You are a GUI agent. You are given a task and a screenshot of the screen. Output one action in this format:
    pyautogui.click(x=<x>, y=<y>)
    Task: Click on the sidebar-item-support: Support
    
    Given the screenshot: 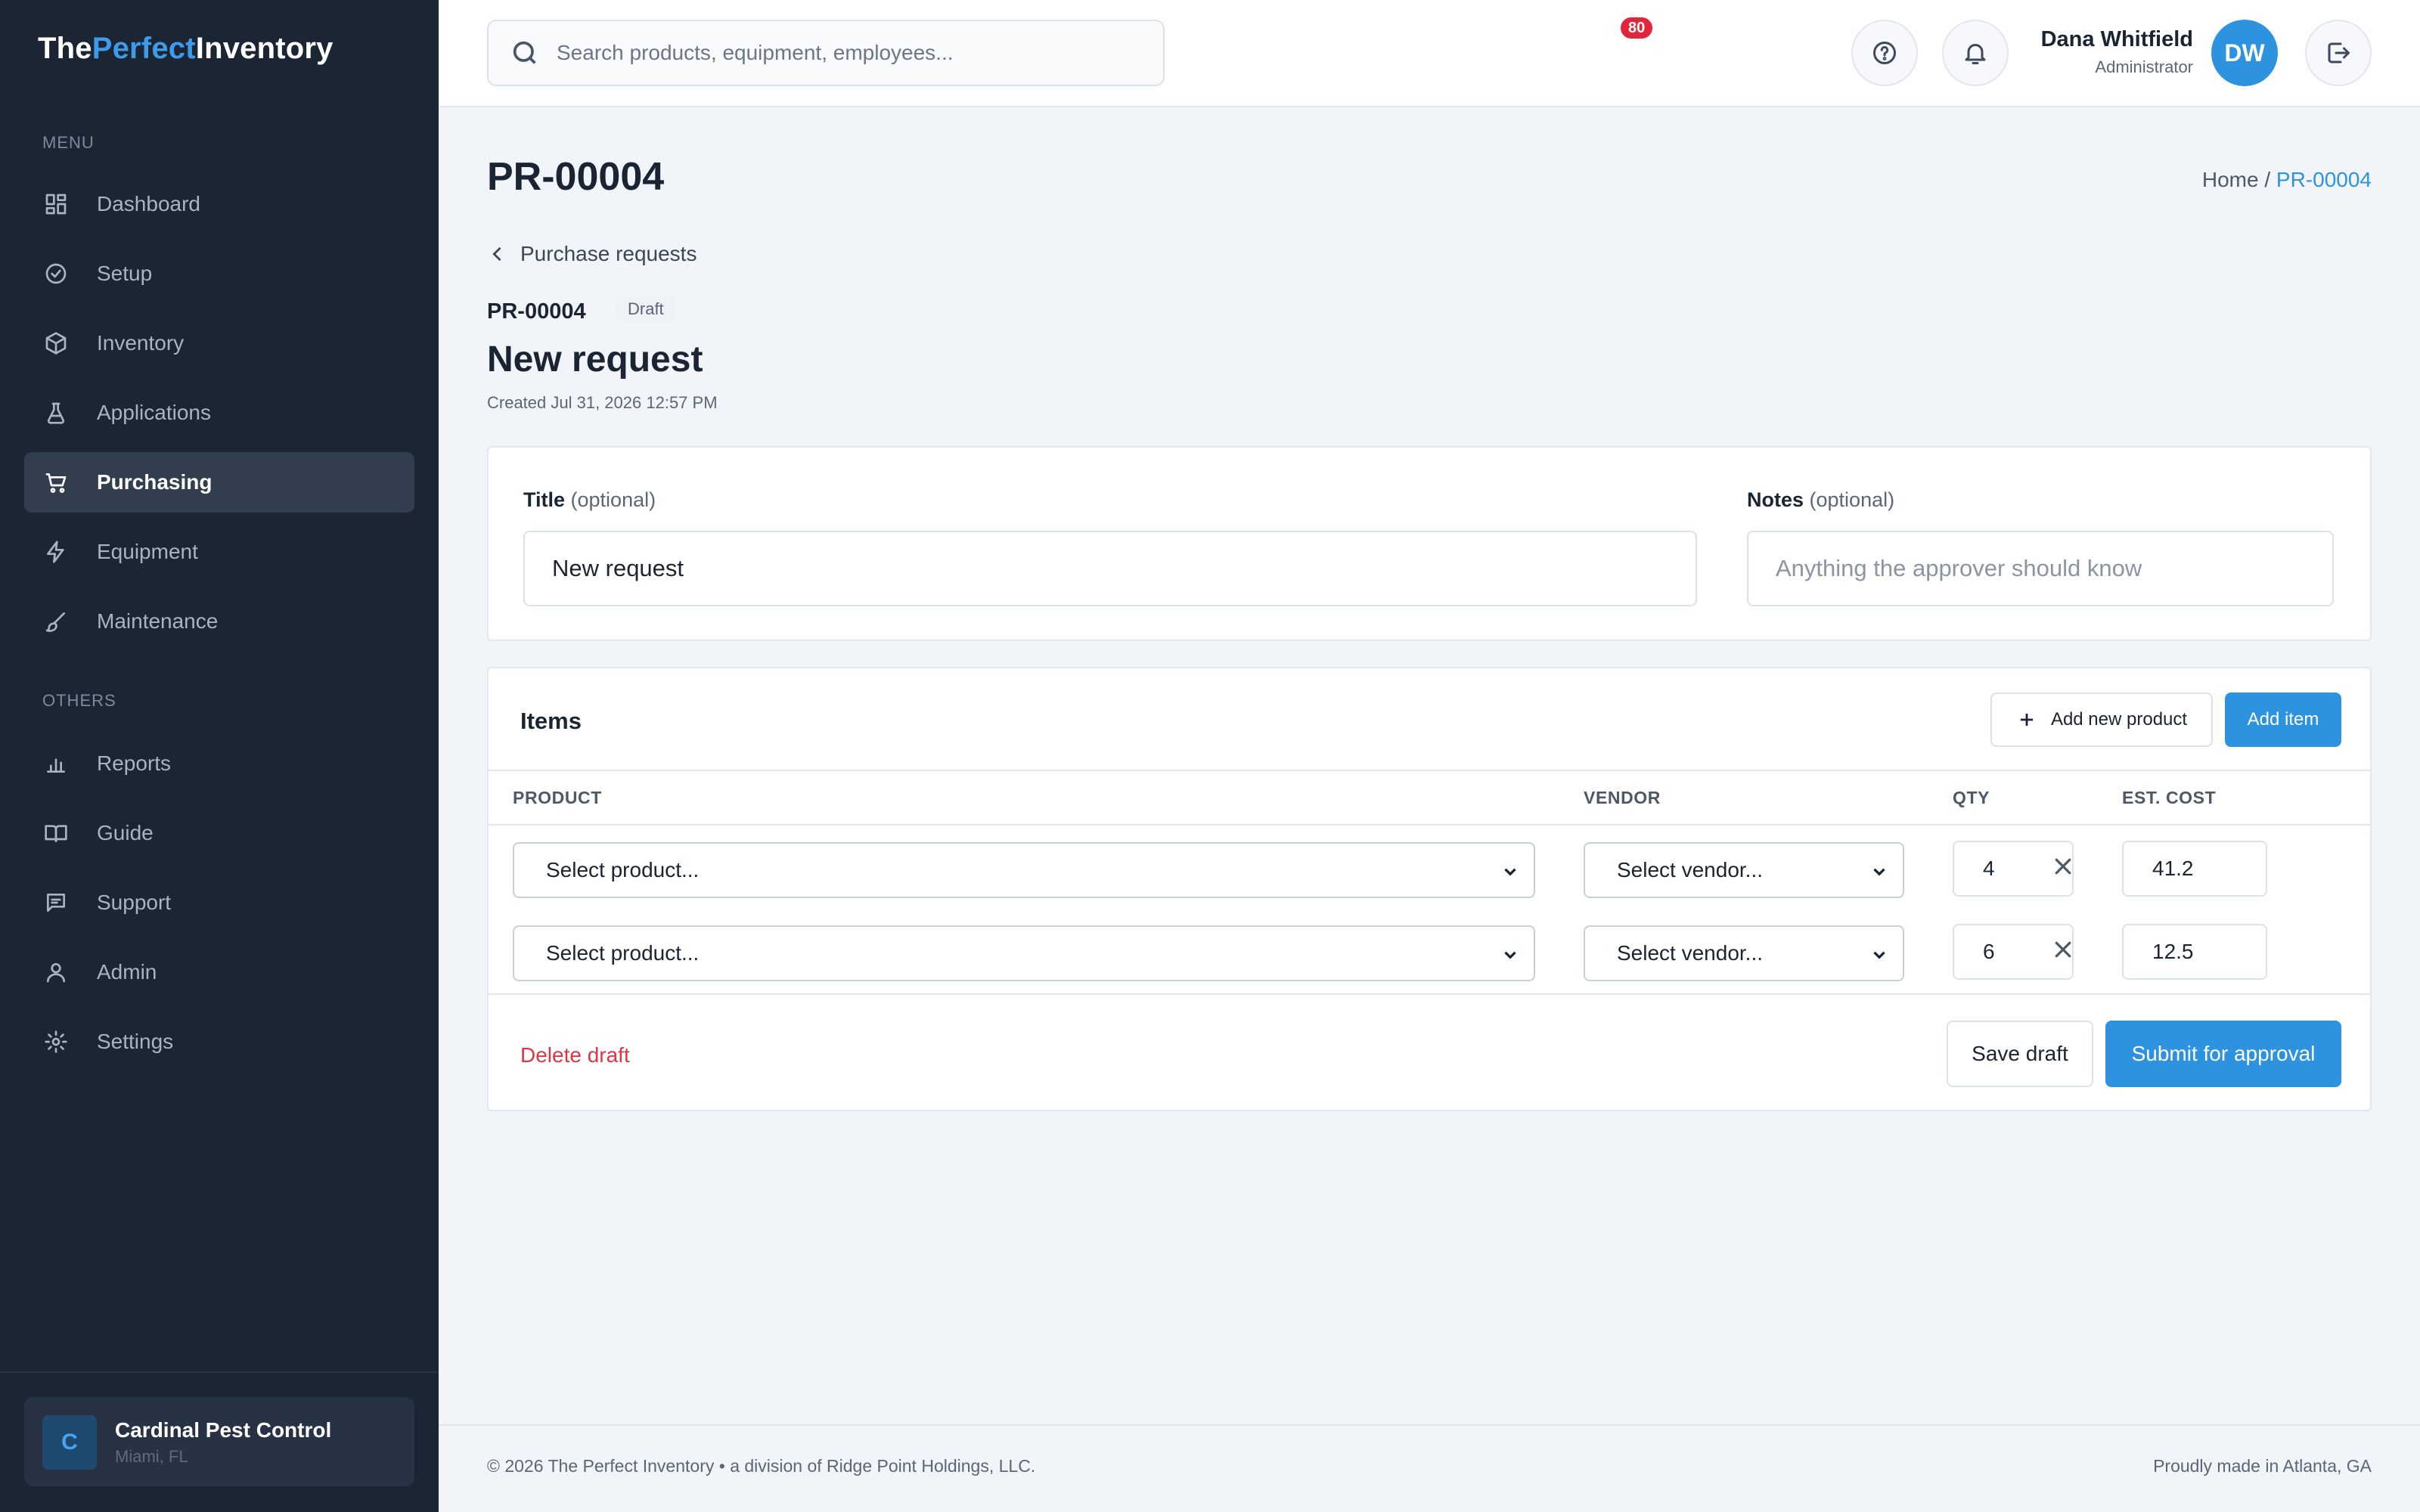 What is the action you would take?
    pyautogui.click(x=219, y=902)
    